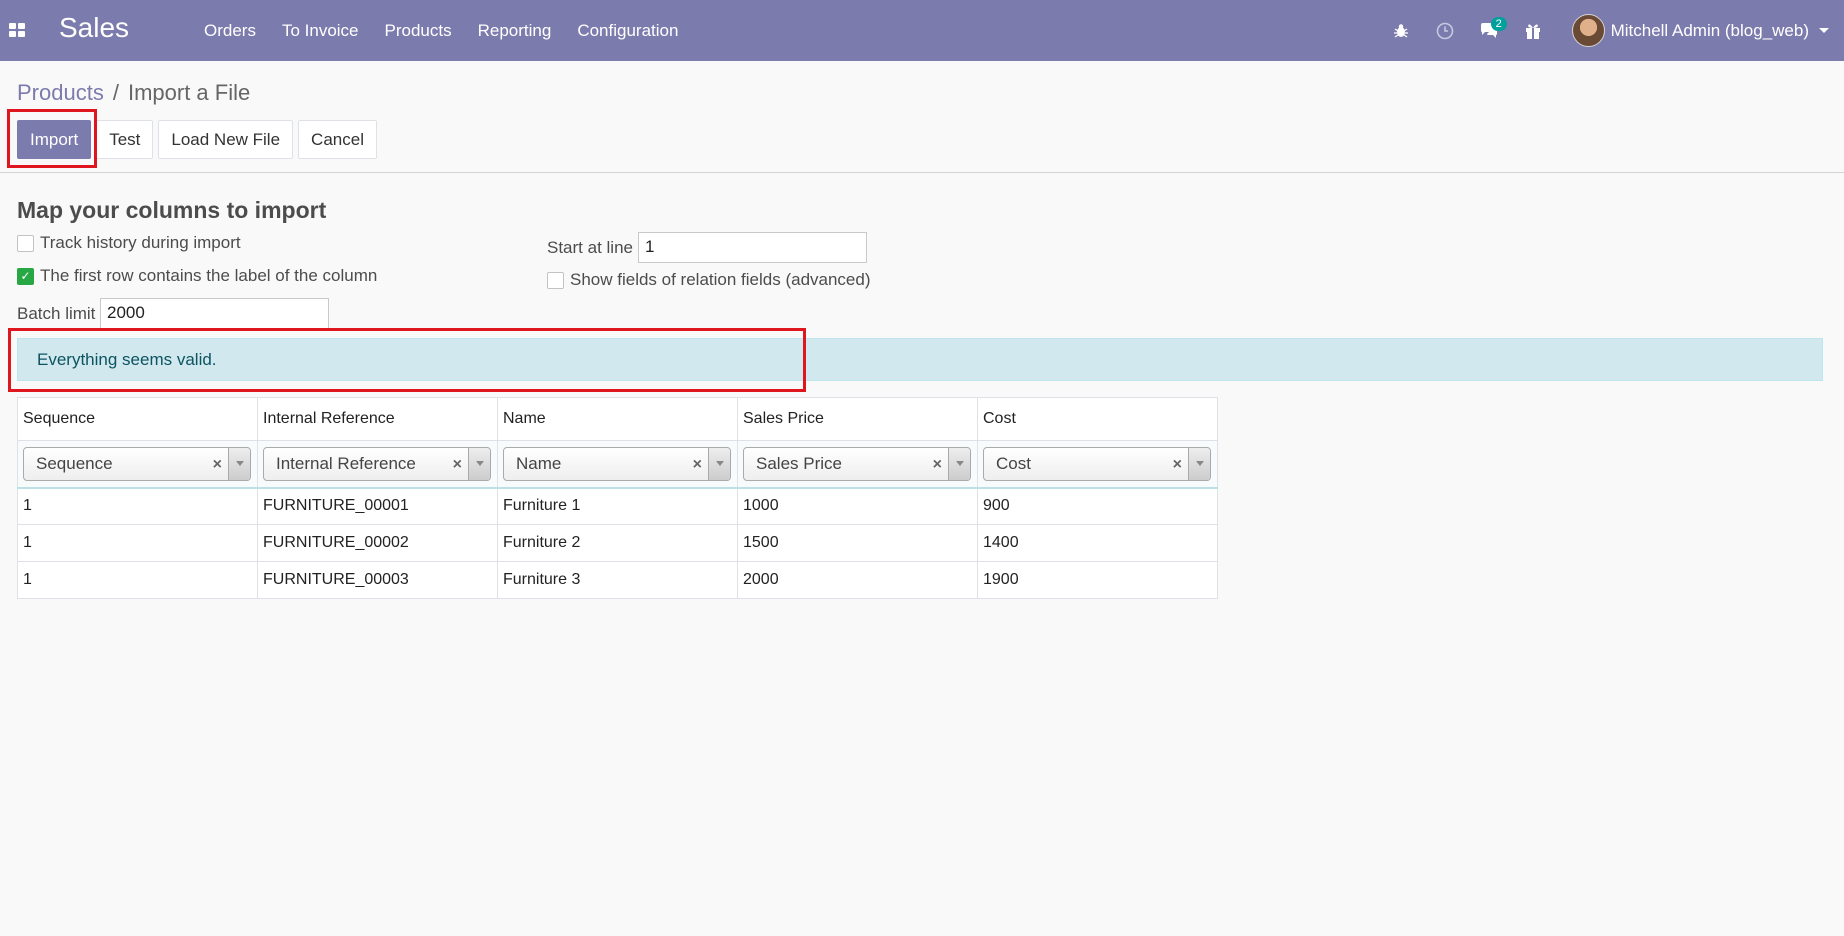  I want to click on mapping-value: Cost, so click(1013, 463).